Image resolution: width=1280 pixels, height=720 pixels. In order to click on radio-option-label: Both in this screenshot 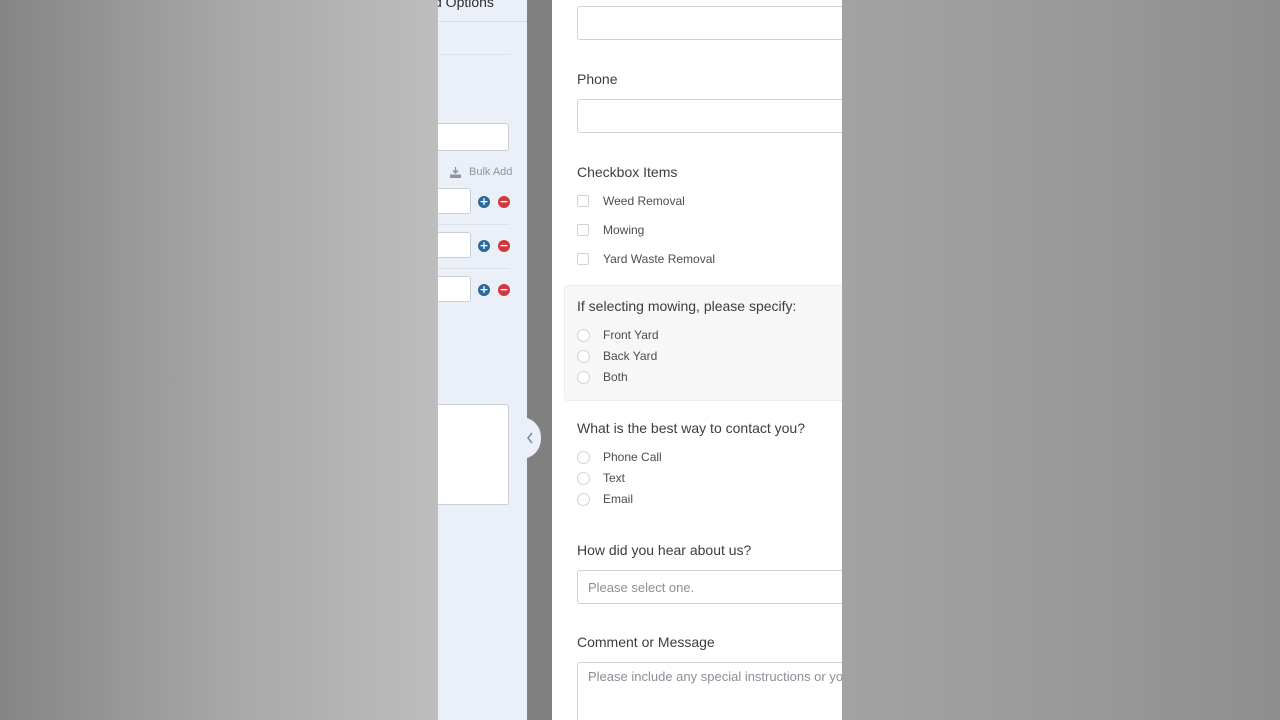, I will do `click(615, 377)`.